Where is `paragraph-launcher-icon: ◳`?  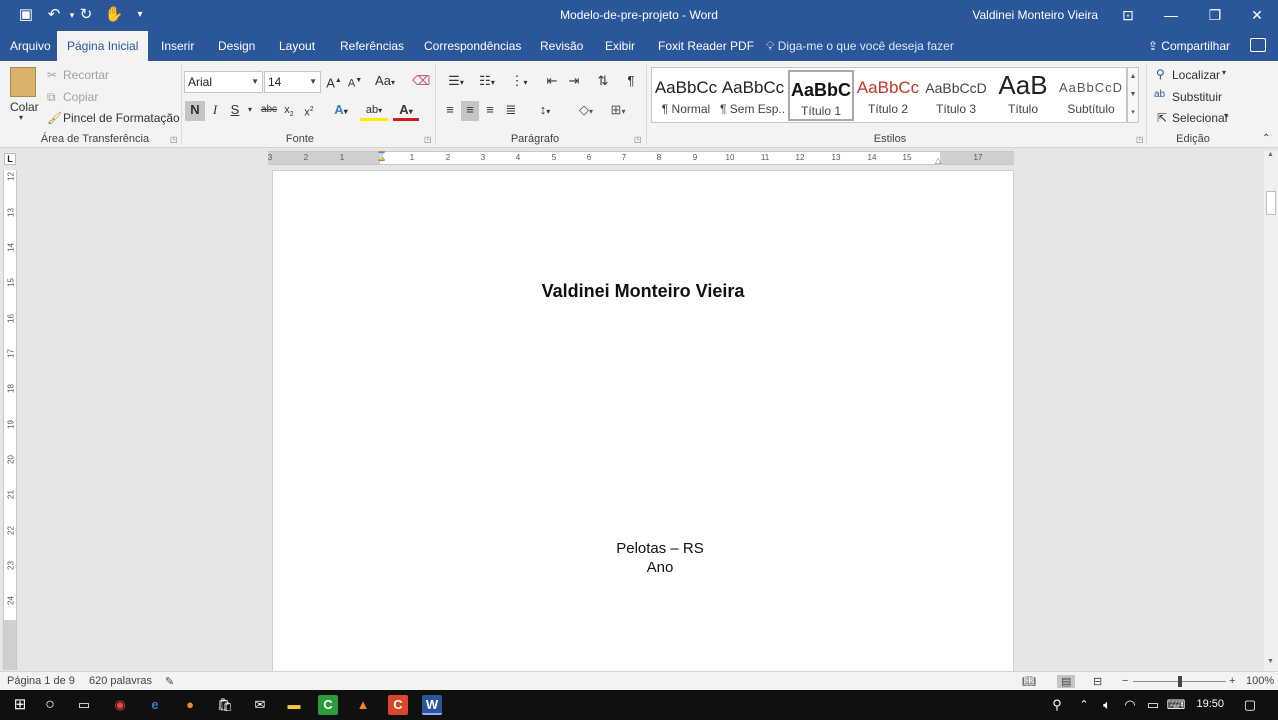
paragraph-launcher-icon: ◳ is located at coordinates (638, 139).